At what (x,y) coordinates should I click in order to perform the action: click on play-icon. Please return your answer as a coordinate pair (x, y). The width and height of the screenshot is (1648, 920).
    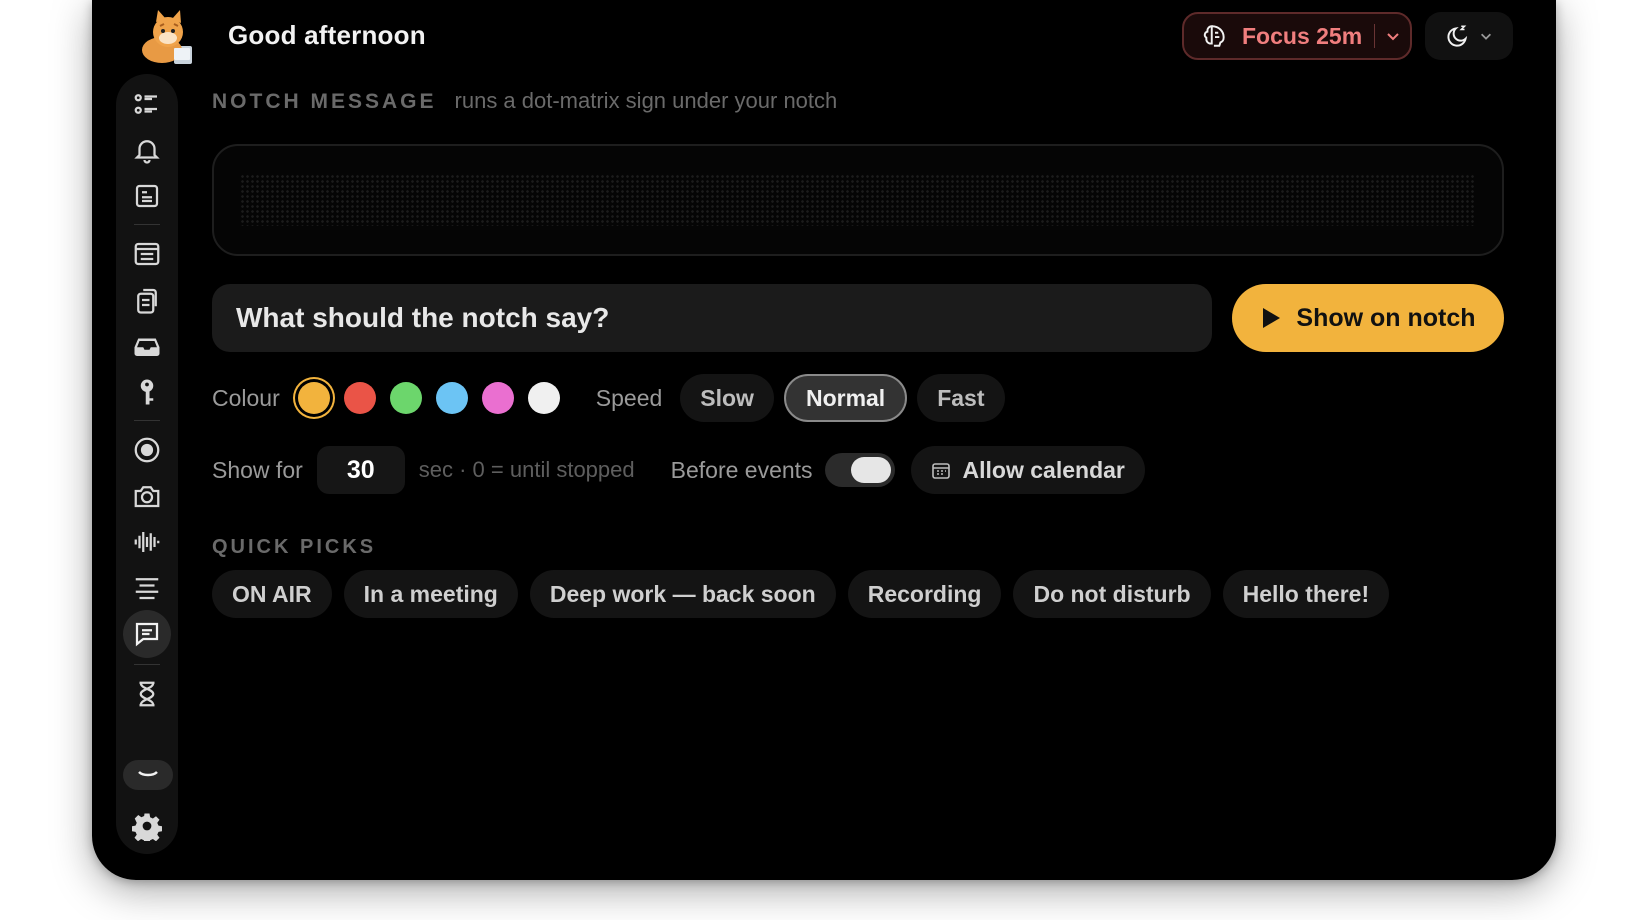
    Looking at the image, I should click on (1272, 318).